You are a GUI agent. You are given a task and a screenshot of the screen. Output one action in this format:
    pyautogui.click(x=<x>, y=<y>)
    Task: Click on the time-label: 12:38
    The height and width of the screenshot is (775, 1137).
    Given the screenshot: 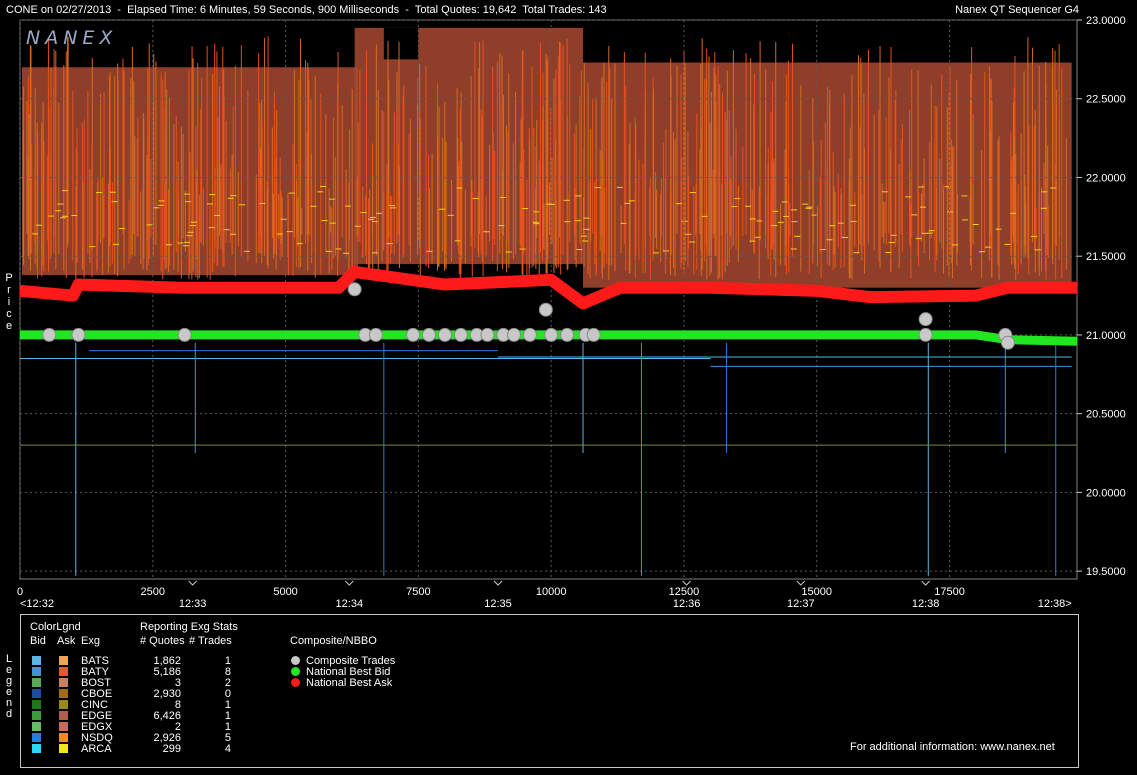 What is the action you would take?
    pyautogui.click(x=926, y=604)
    